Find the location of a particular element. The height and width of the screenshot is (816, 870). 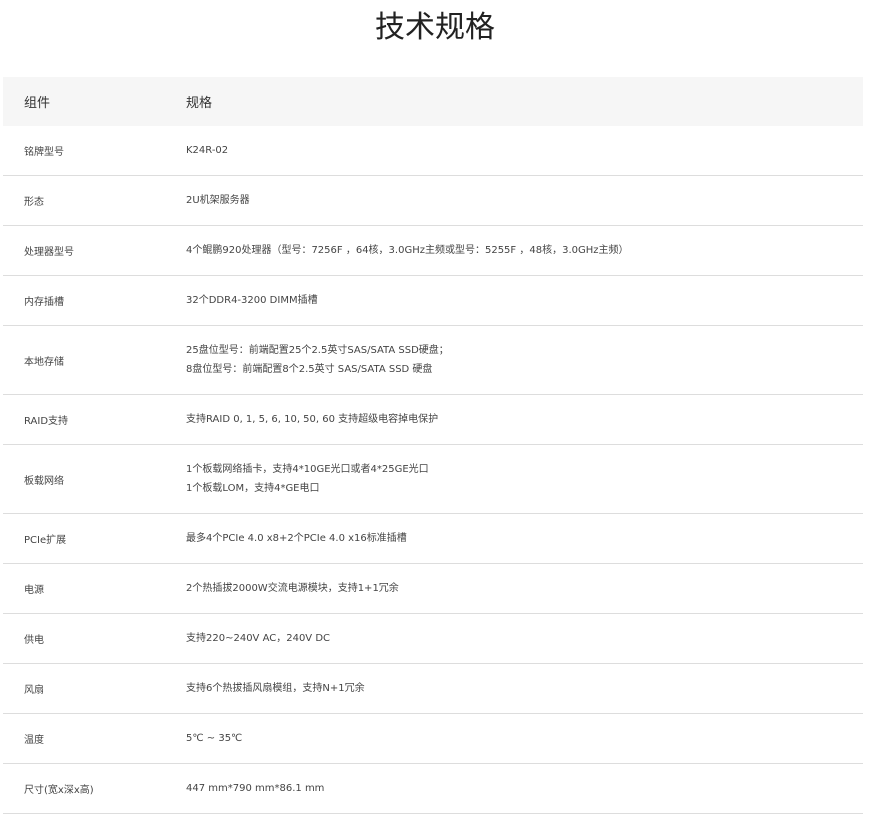

row-component: 板载网络 is located at coordinates (84, 479).